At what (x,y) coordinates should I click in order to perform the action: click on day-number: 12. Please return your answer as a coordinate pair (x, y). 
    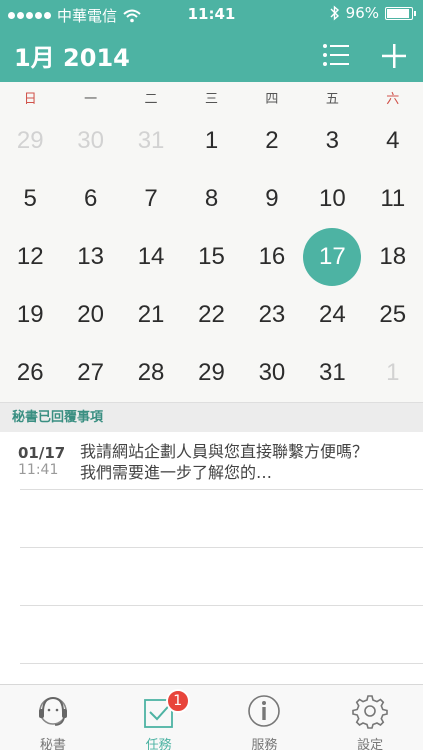
    Looking at the image, I should click on (30, 256).